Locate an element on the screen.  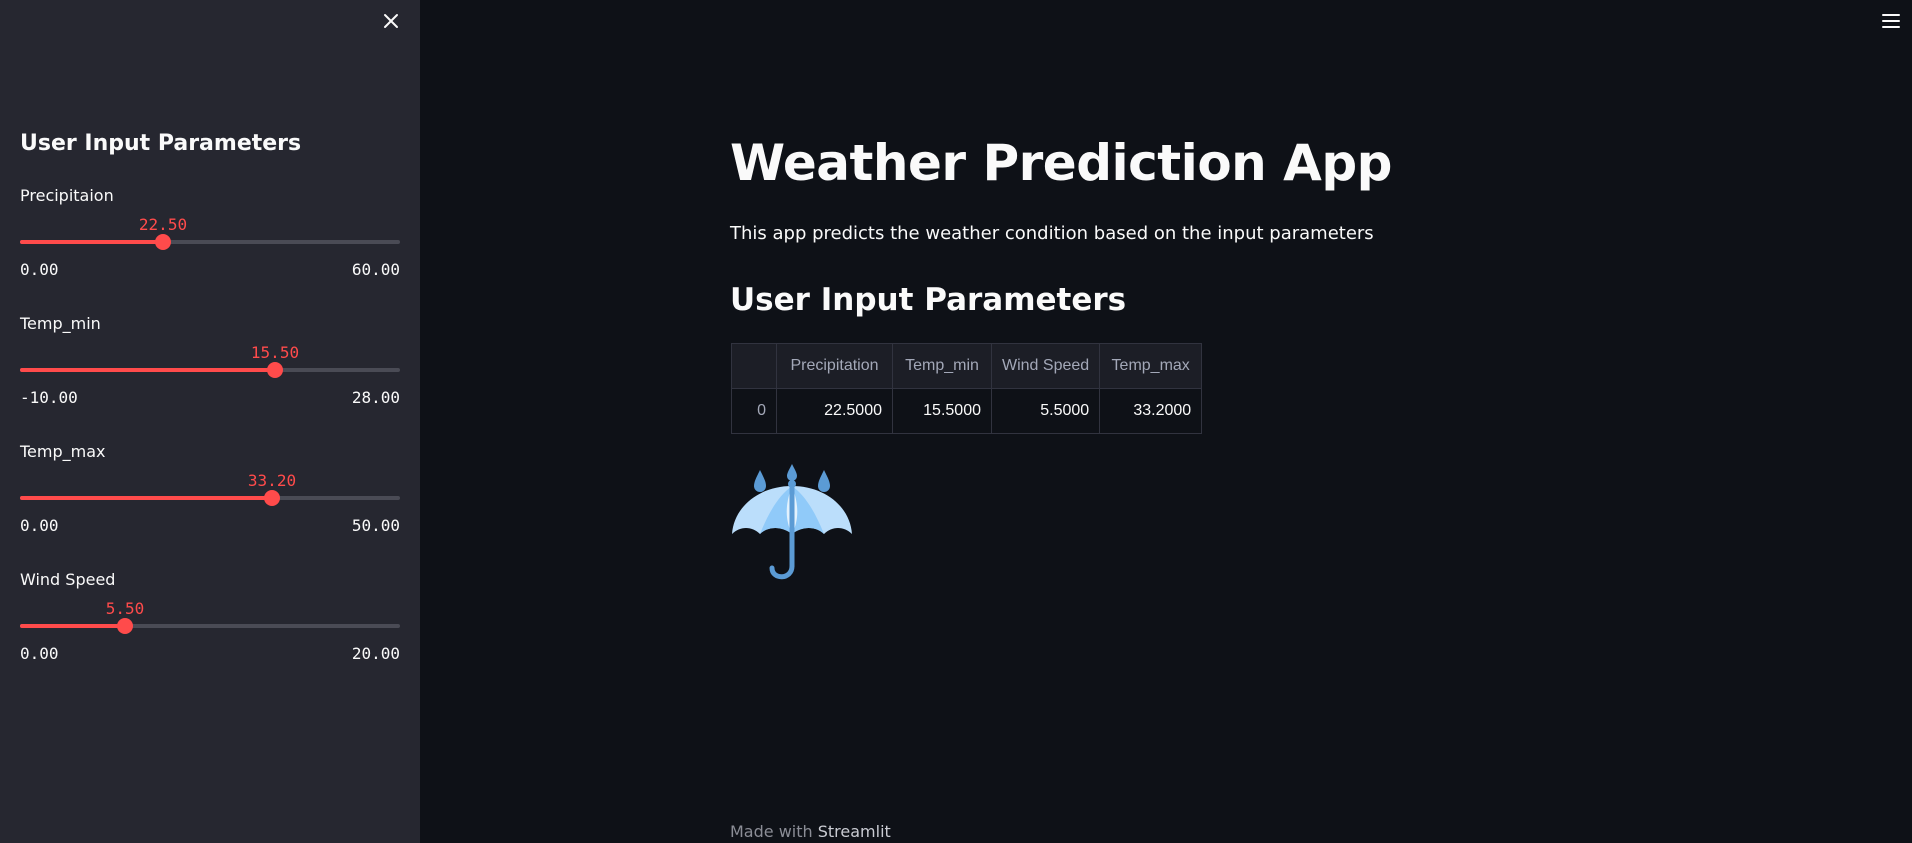
close-icon is located at coordinates (391, 21).